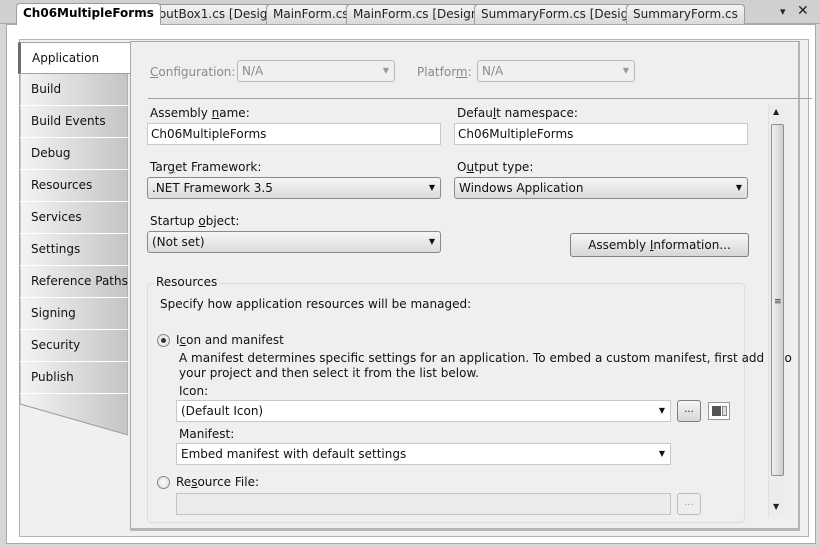  What do you see at coordinates (294, 242) in the screenshot?
I see `startup-object-dropdown: (Not set) ▼` at bounding box center [294, 242].